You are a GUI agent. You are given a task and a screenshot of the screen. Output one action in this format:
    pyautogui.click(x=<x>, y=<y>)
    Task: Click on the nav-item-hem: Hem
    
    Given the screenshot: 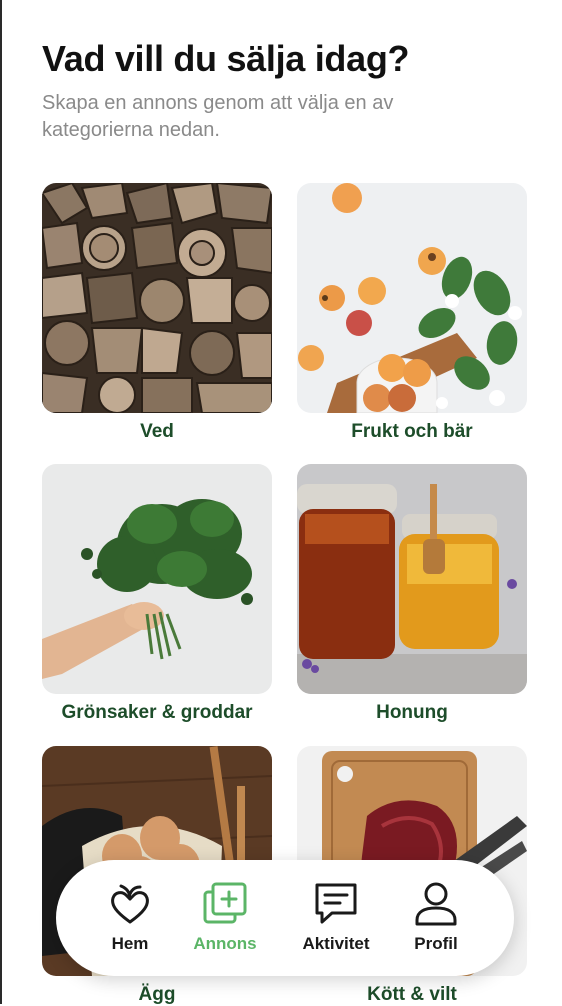 What is the action you would take?
    pyautogui.click(x=130, y=917)
    